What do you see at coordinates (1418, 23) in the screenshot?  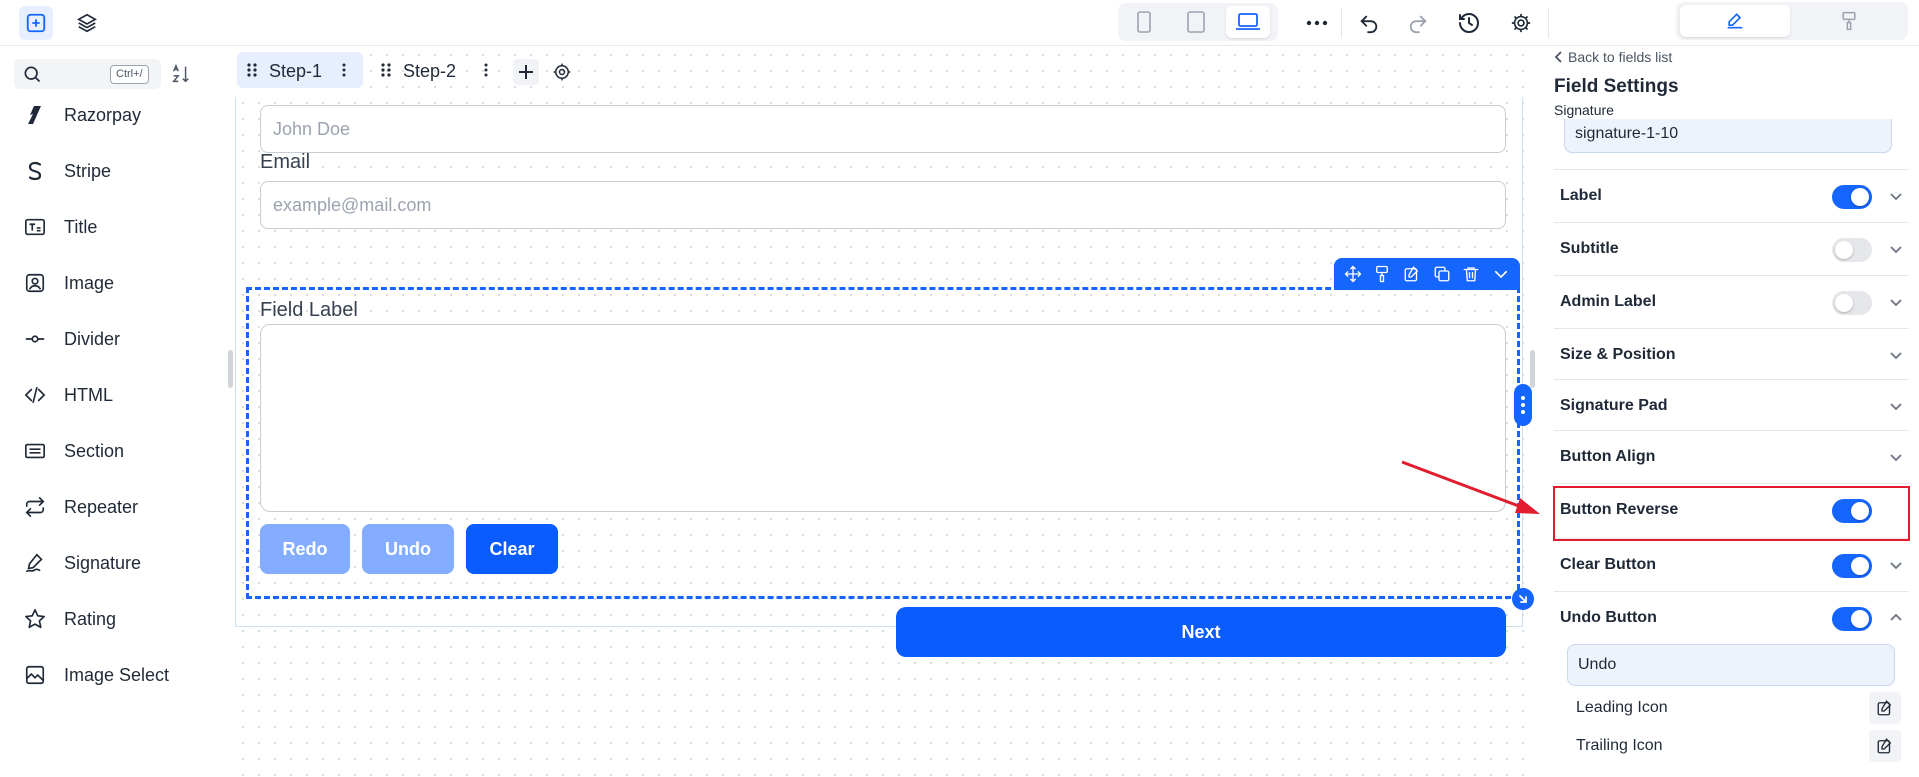 I see `redo-button` at bounding box center [1418, 23].